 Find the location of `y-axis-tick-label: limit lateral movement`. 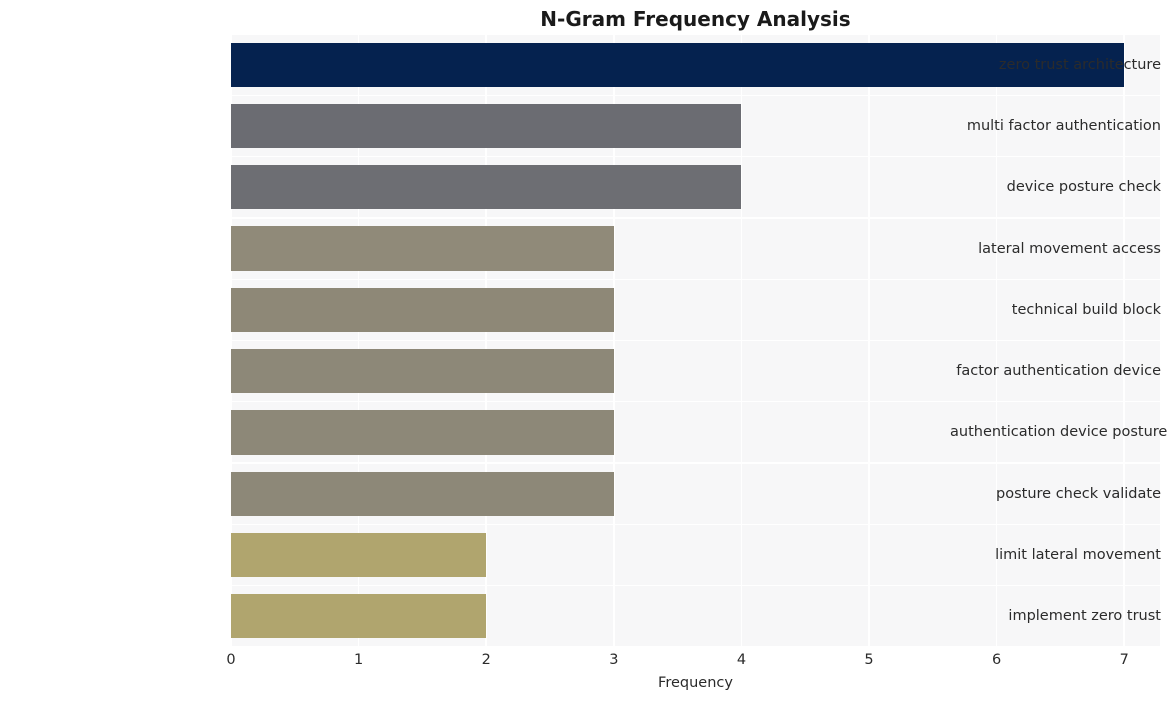

y-axis-tick-label: limit lateral movement is located at coordinates (1078, 555).